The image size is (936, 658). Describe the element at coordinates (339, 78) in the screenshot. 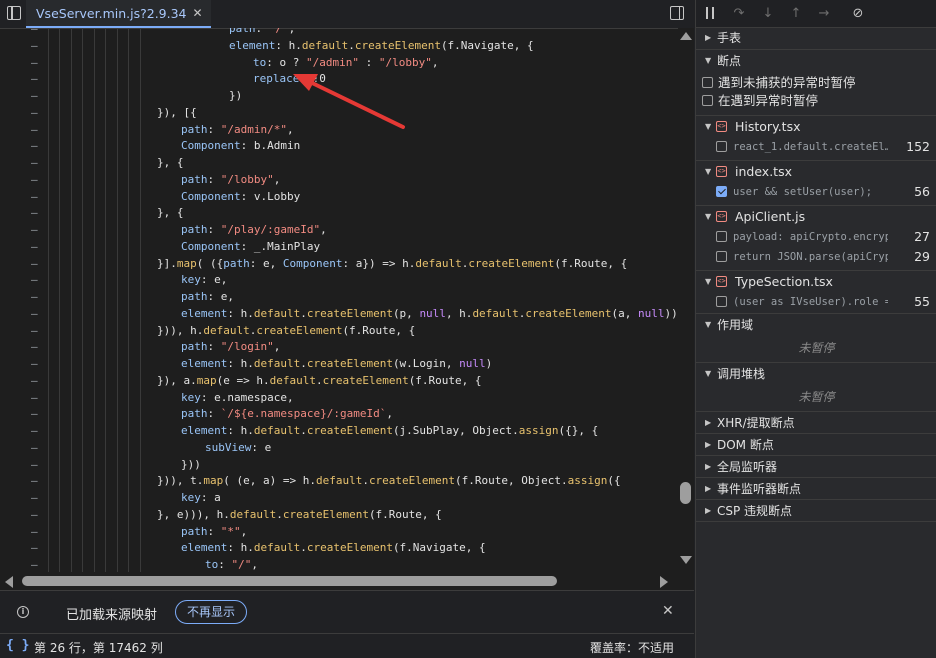

I see `code-line: – replace: !0` at that location.